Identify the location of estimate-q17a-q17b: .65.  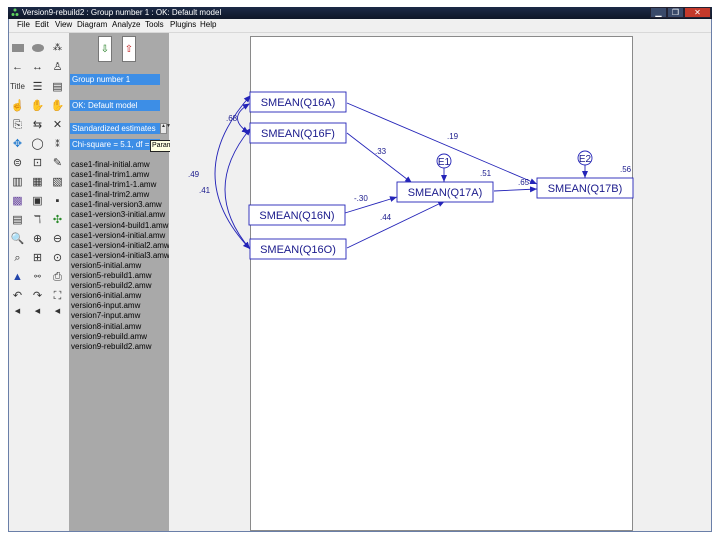
(524, 182).